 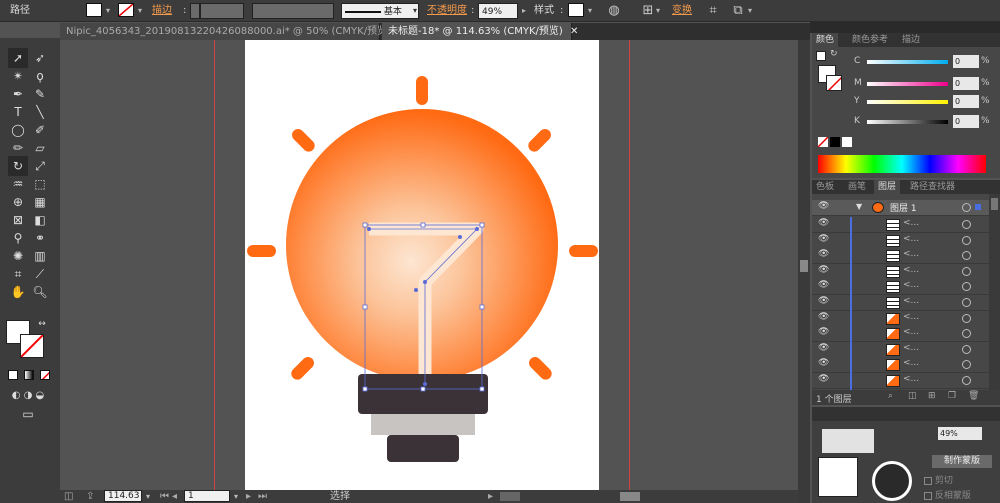 I want to click on stroke-color-box, so click(x=32, y=346).